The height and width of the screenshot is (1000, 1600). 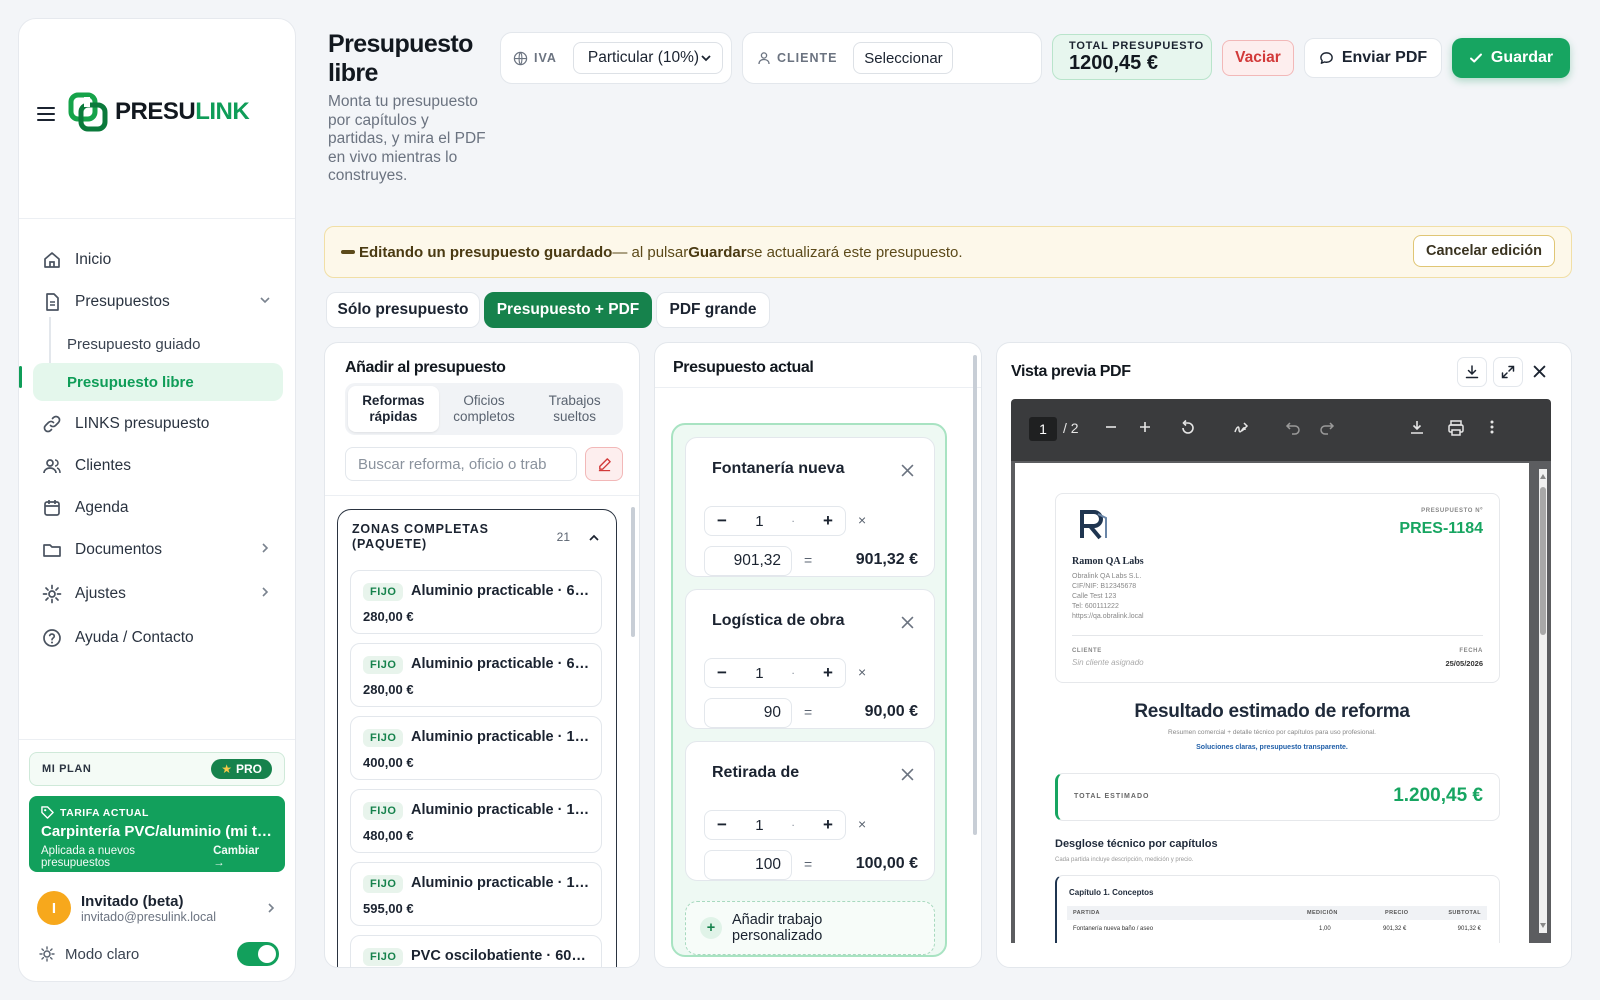 What do you see at coordinates (808, 560) in the screenshot?
I see `equals-icon: =` at bounding box center [808, 560].